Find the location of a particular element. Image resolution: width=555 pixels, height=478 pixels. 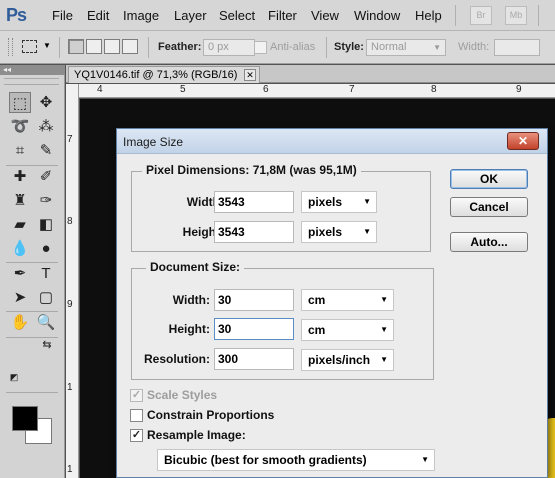

style-select: Normal ▼ is located at coordinates (406, 47).